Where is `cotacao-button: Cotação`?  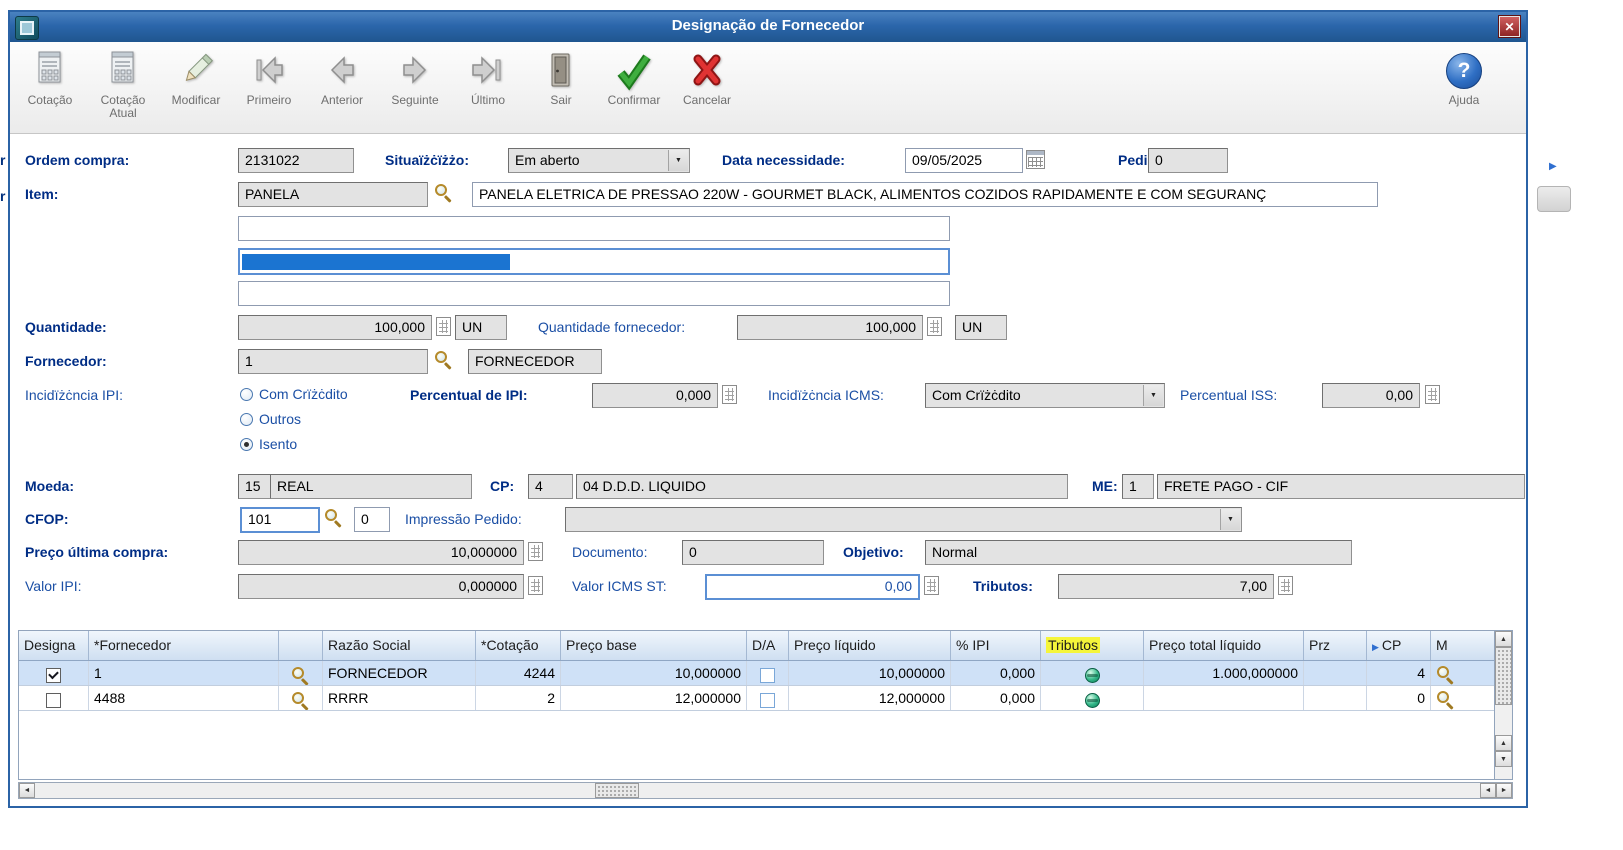 cotacao-button: Cotação is located at coordinates (50, 77).